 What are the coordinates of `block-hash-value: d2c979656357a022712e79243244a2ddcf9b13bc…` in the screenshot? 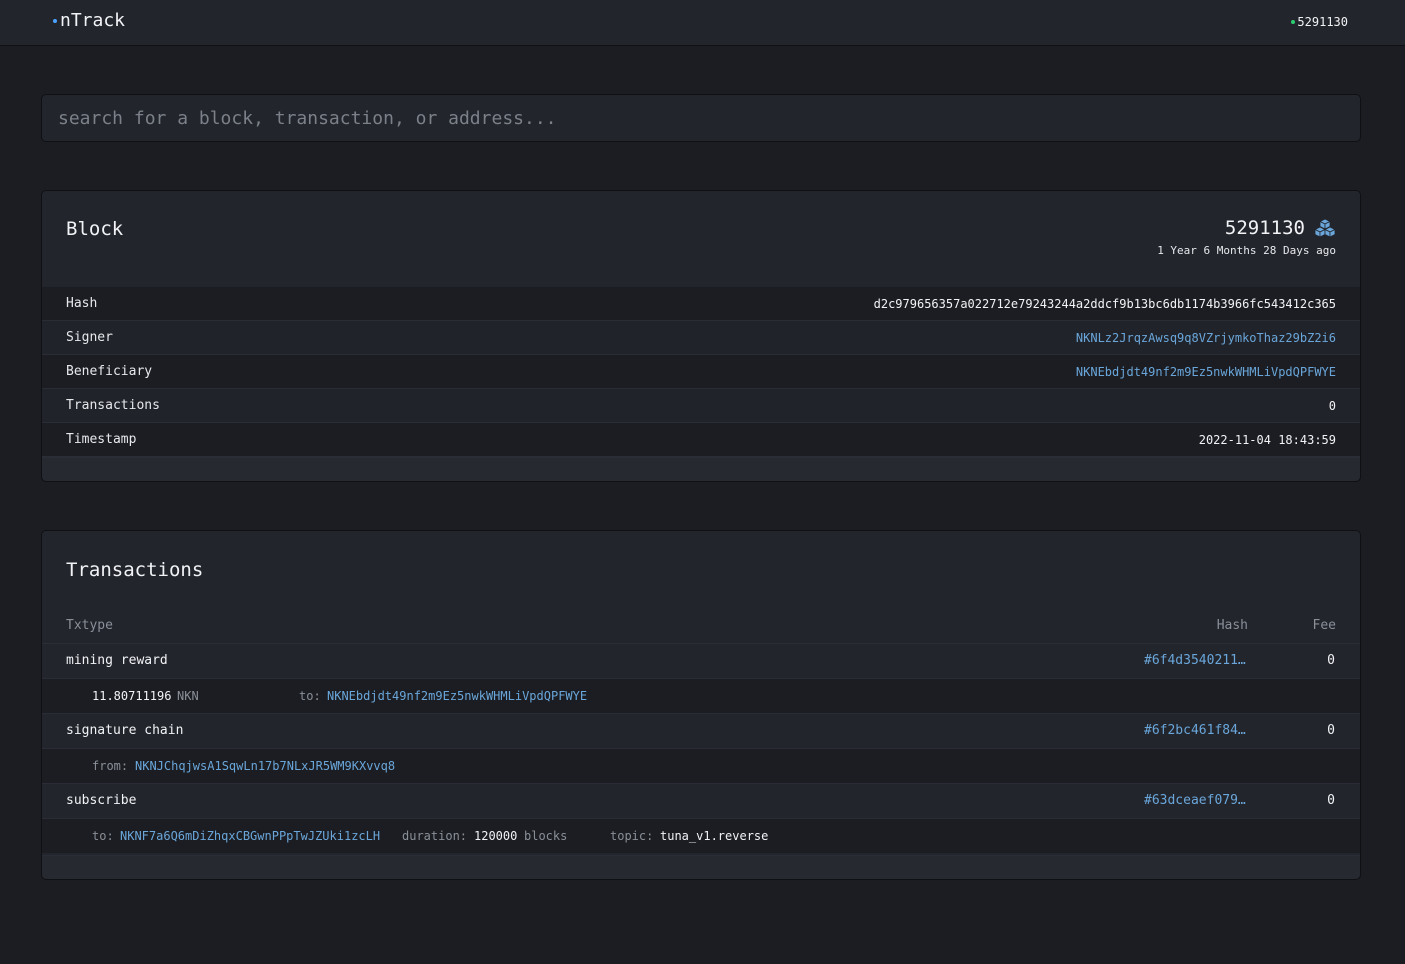 It's located at (1104, 303).